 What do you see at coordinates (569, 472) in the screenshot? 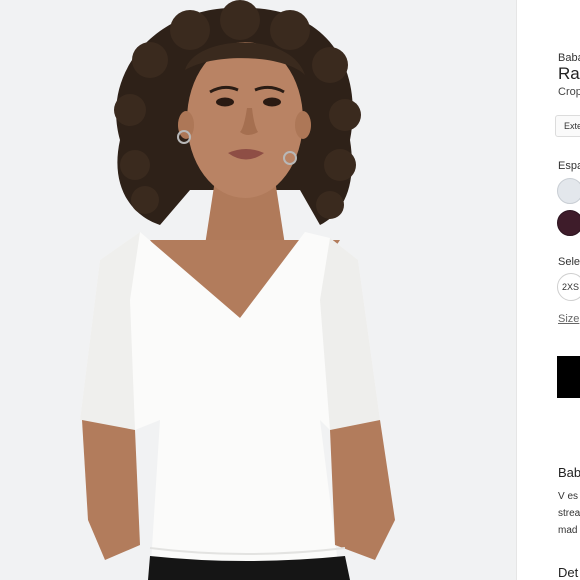
I see `description-title: Bab` at bounding box center [569, 472].